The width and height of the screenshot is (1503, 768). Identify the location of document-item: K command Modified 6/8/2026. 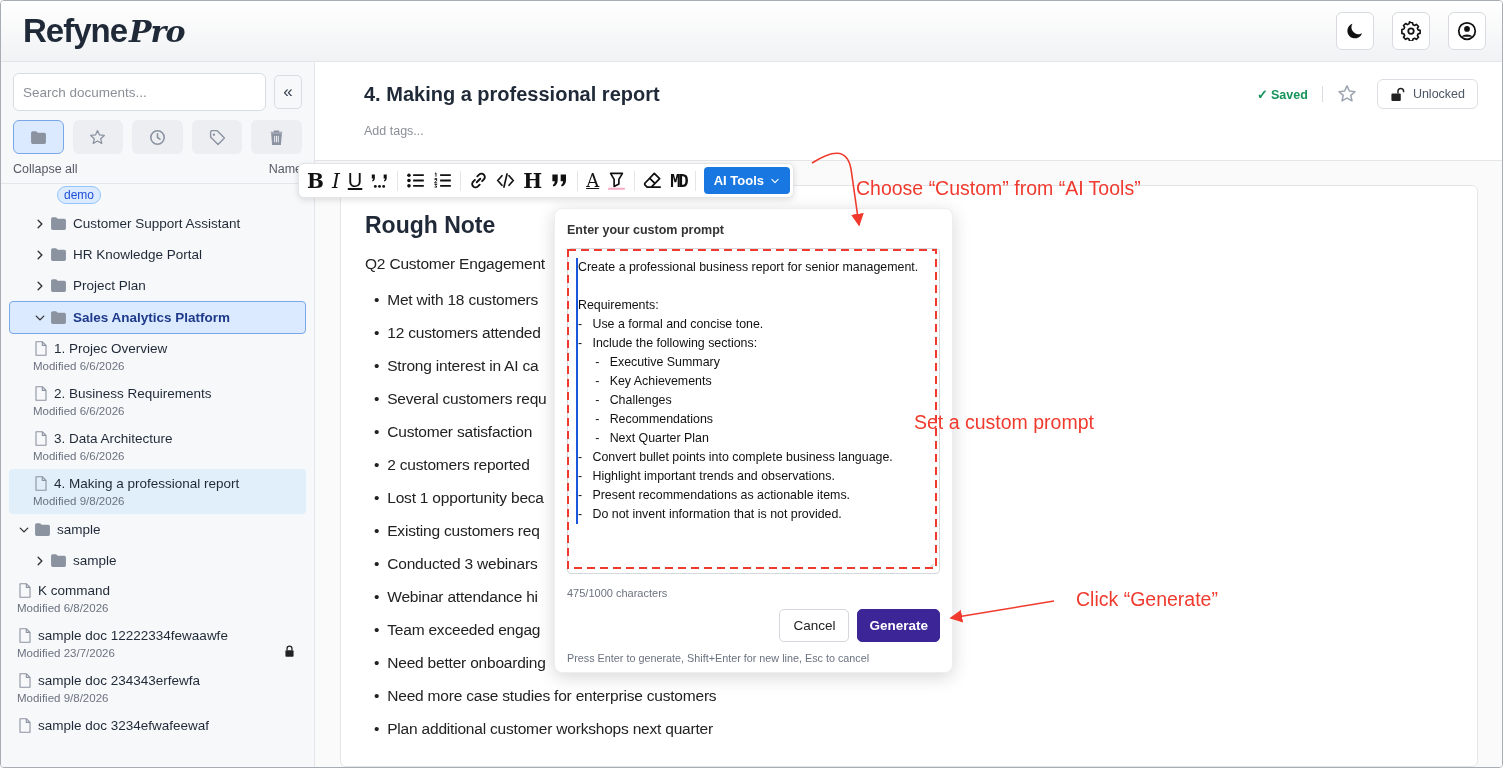
(157, 598).